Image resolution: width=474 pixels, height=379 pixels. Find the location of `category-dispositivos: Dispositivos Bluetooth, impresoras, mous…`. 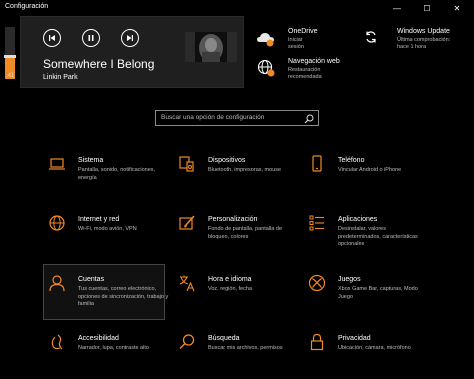

category-dispositivos: Dispositivos Bluetooth, impresoras, mous… is located at coordinates (239, 173).